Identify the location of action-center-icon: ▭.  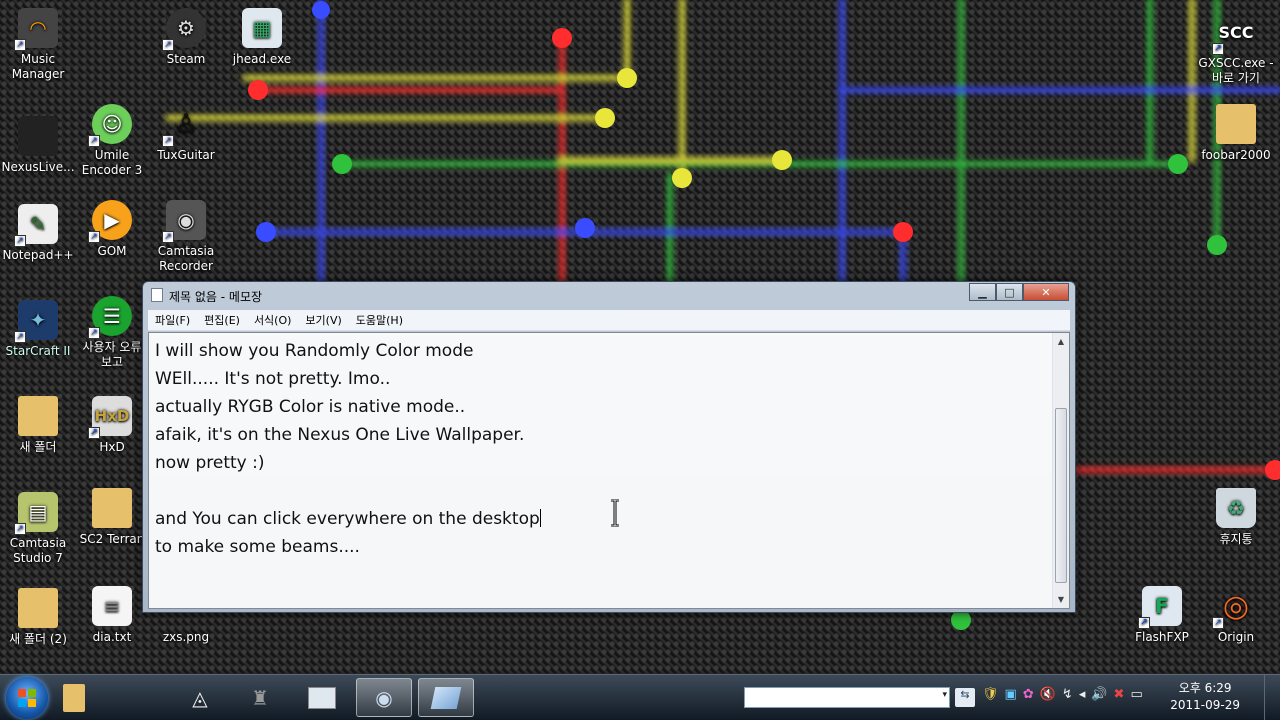
(1136, 694).